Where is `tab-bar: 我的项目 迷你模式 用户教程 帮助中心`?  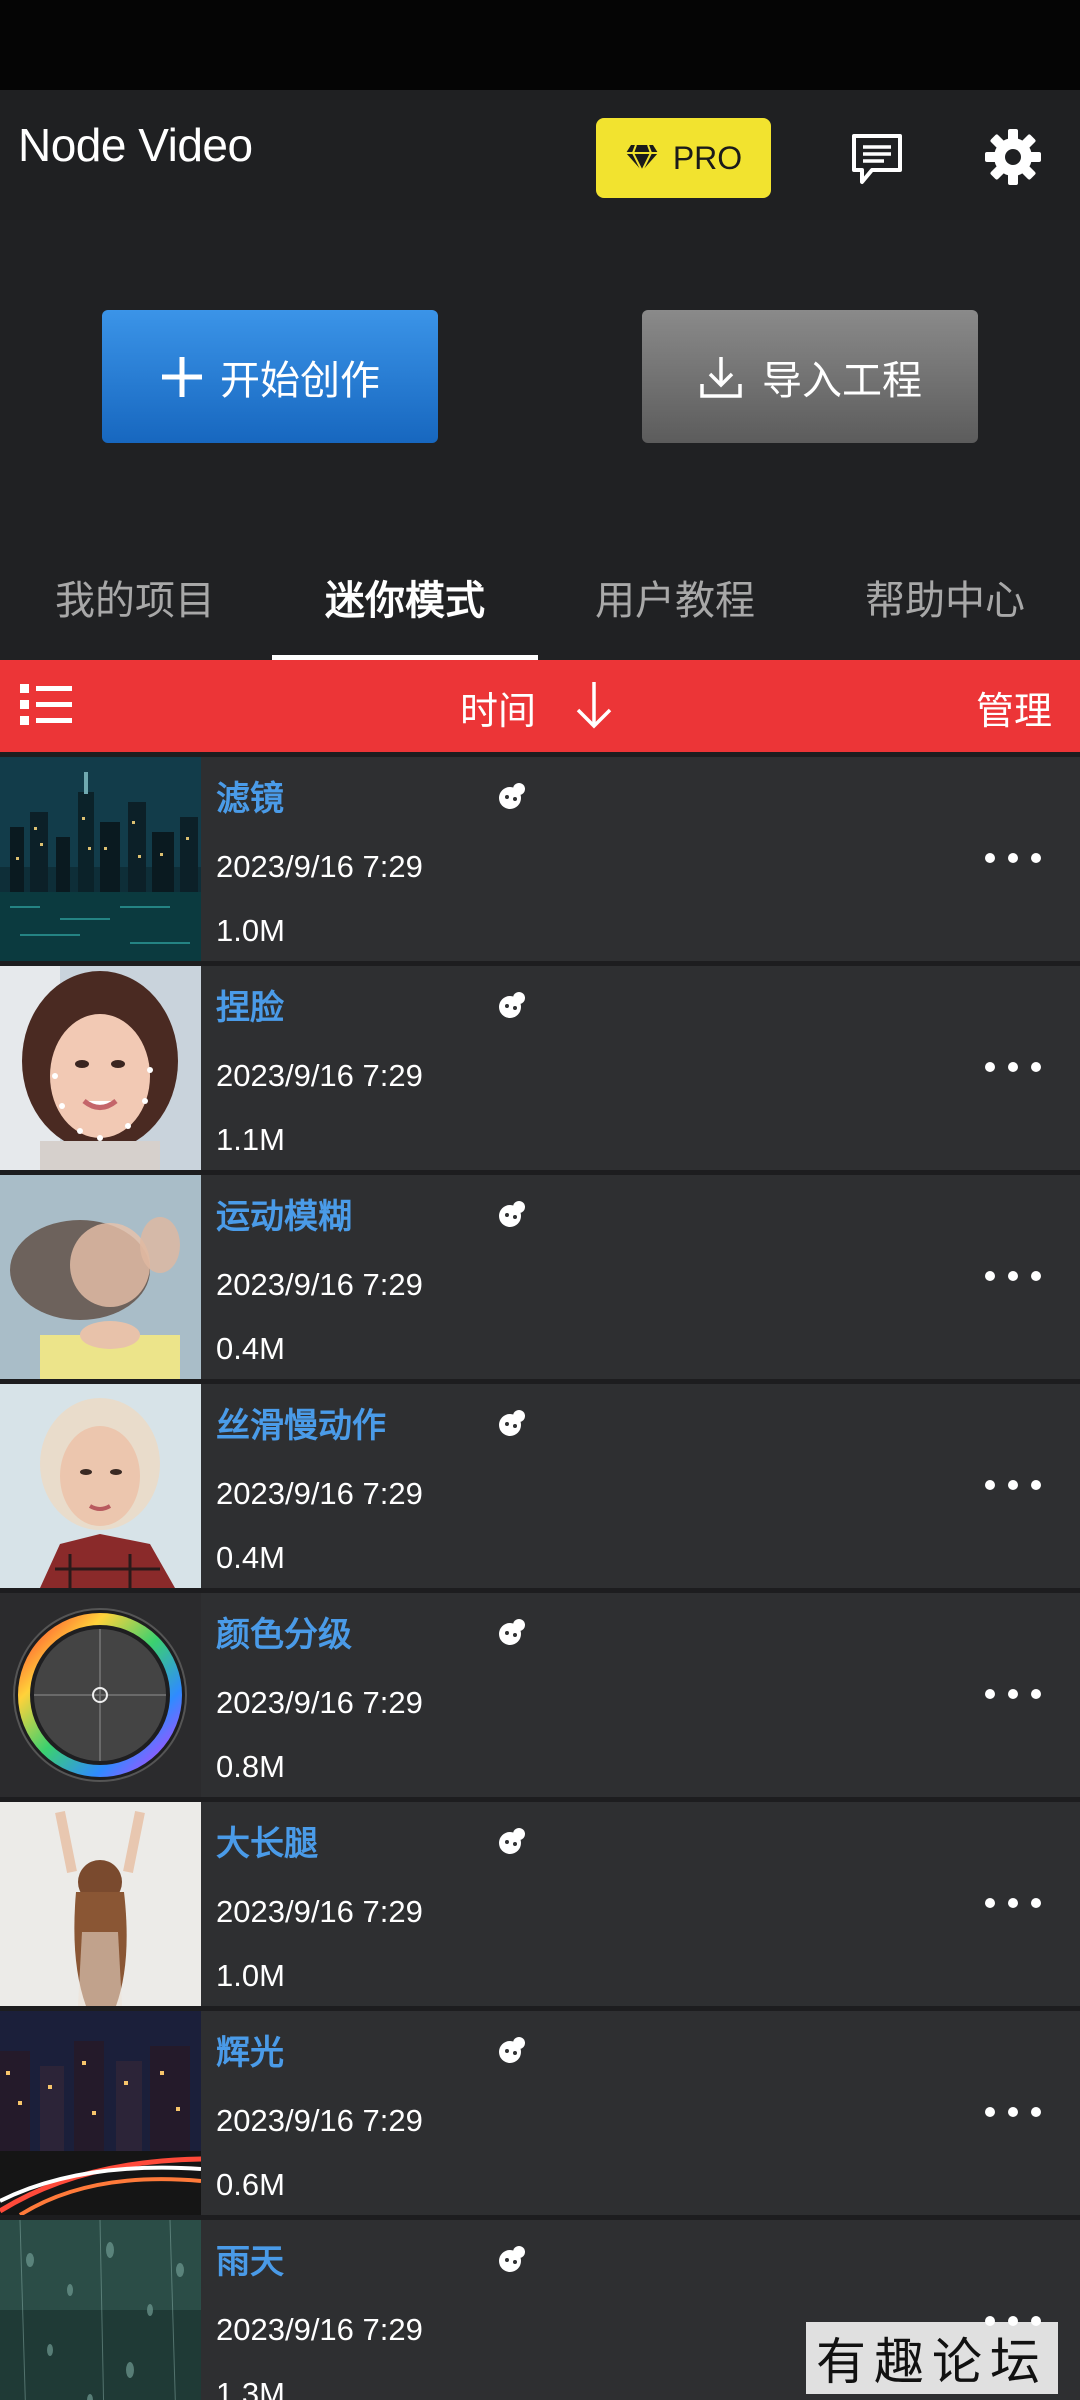
tab-bar: 我的项目 迷你模式 用户教程 帮助中心 is located at coordinates (540, 605).